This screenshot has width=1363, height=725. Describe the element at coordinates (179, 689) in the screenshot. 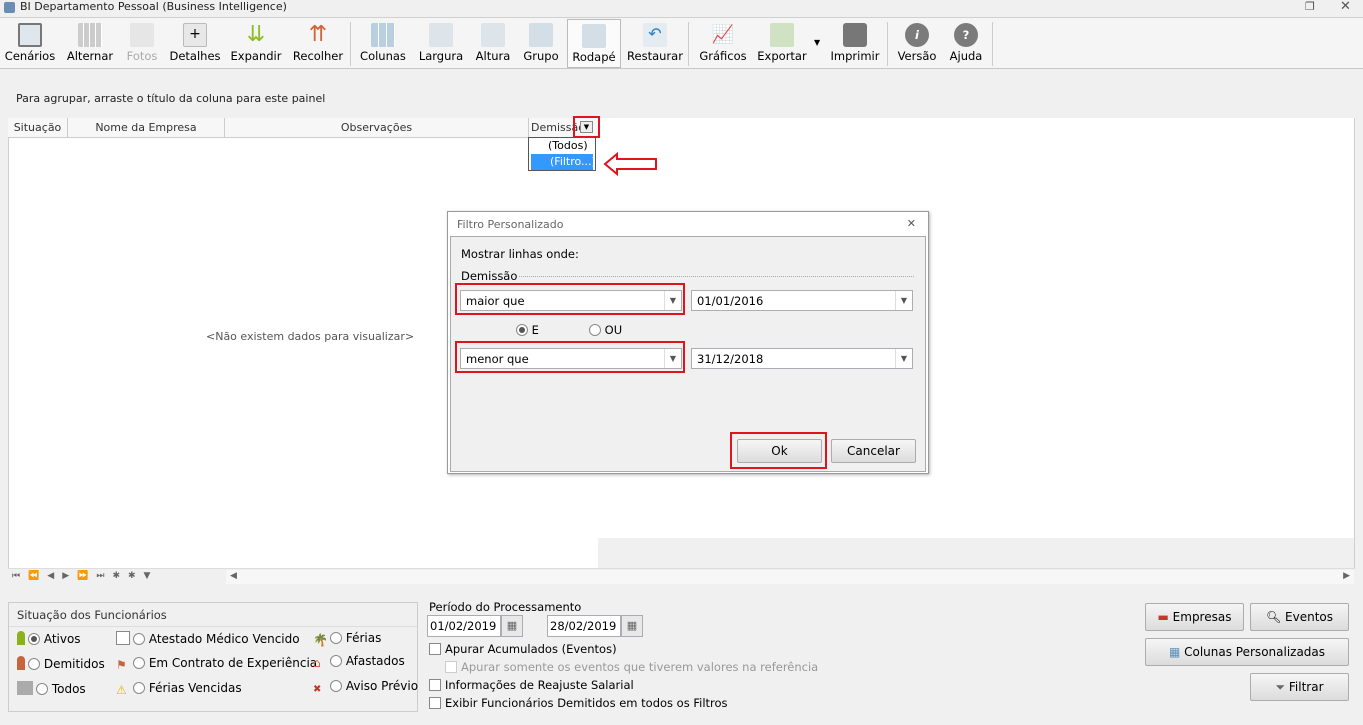

I see `status-ferias-vencidas-radio: ⚠ Férias Vencidas` at that location.